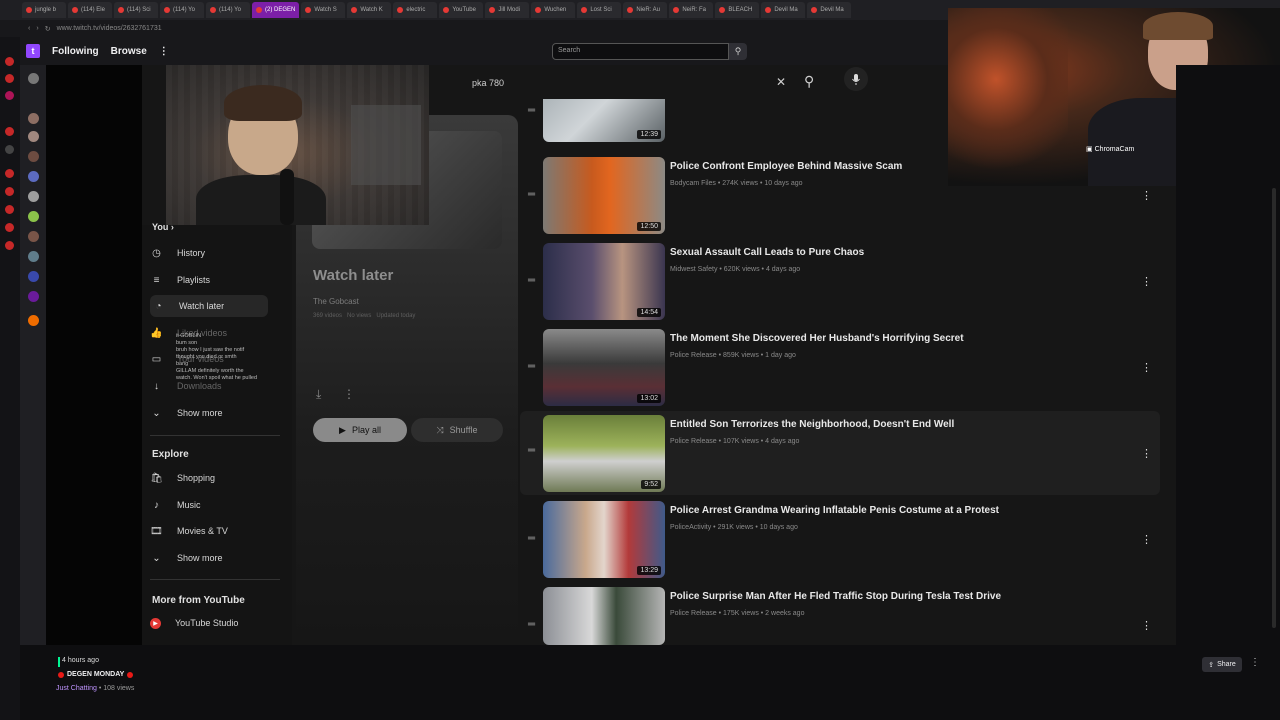  What do you see at coordinates (33, 78) in the screenshot?
I see `collapse-icon` at bounding box center [33, 78].